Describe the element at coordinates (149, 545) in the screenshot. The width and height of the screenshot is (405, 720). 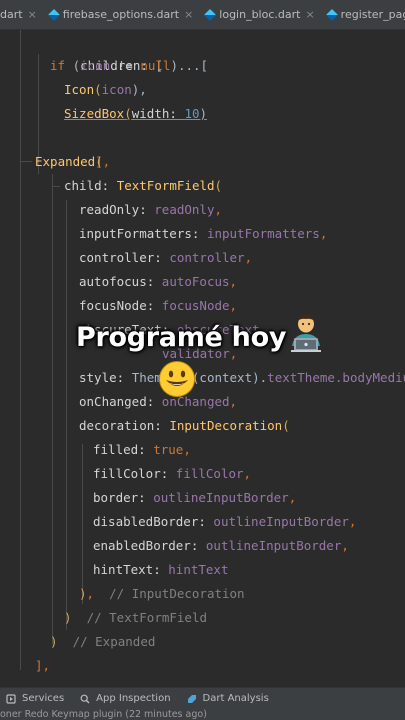
I see `code-token: enabledBorder:` at that location.